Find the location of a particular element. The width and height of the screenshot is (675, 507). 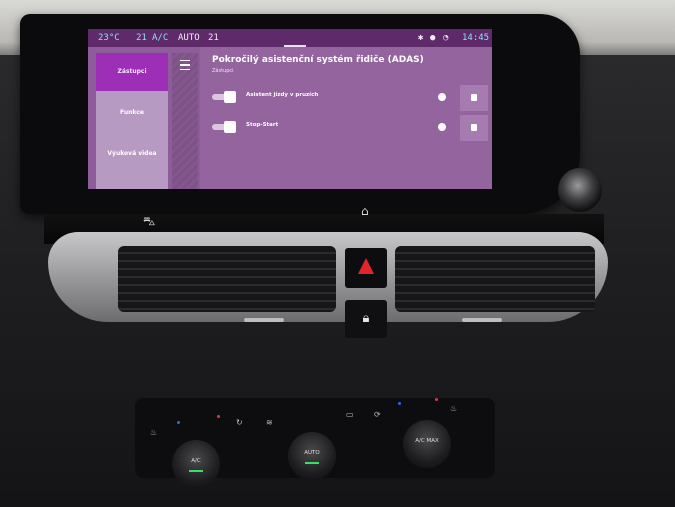

lock-icon: 🔒︎ is located at coordinates (366, 318).